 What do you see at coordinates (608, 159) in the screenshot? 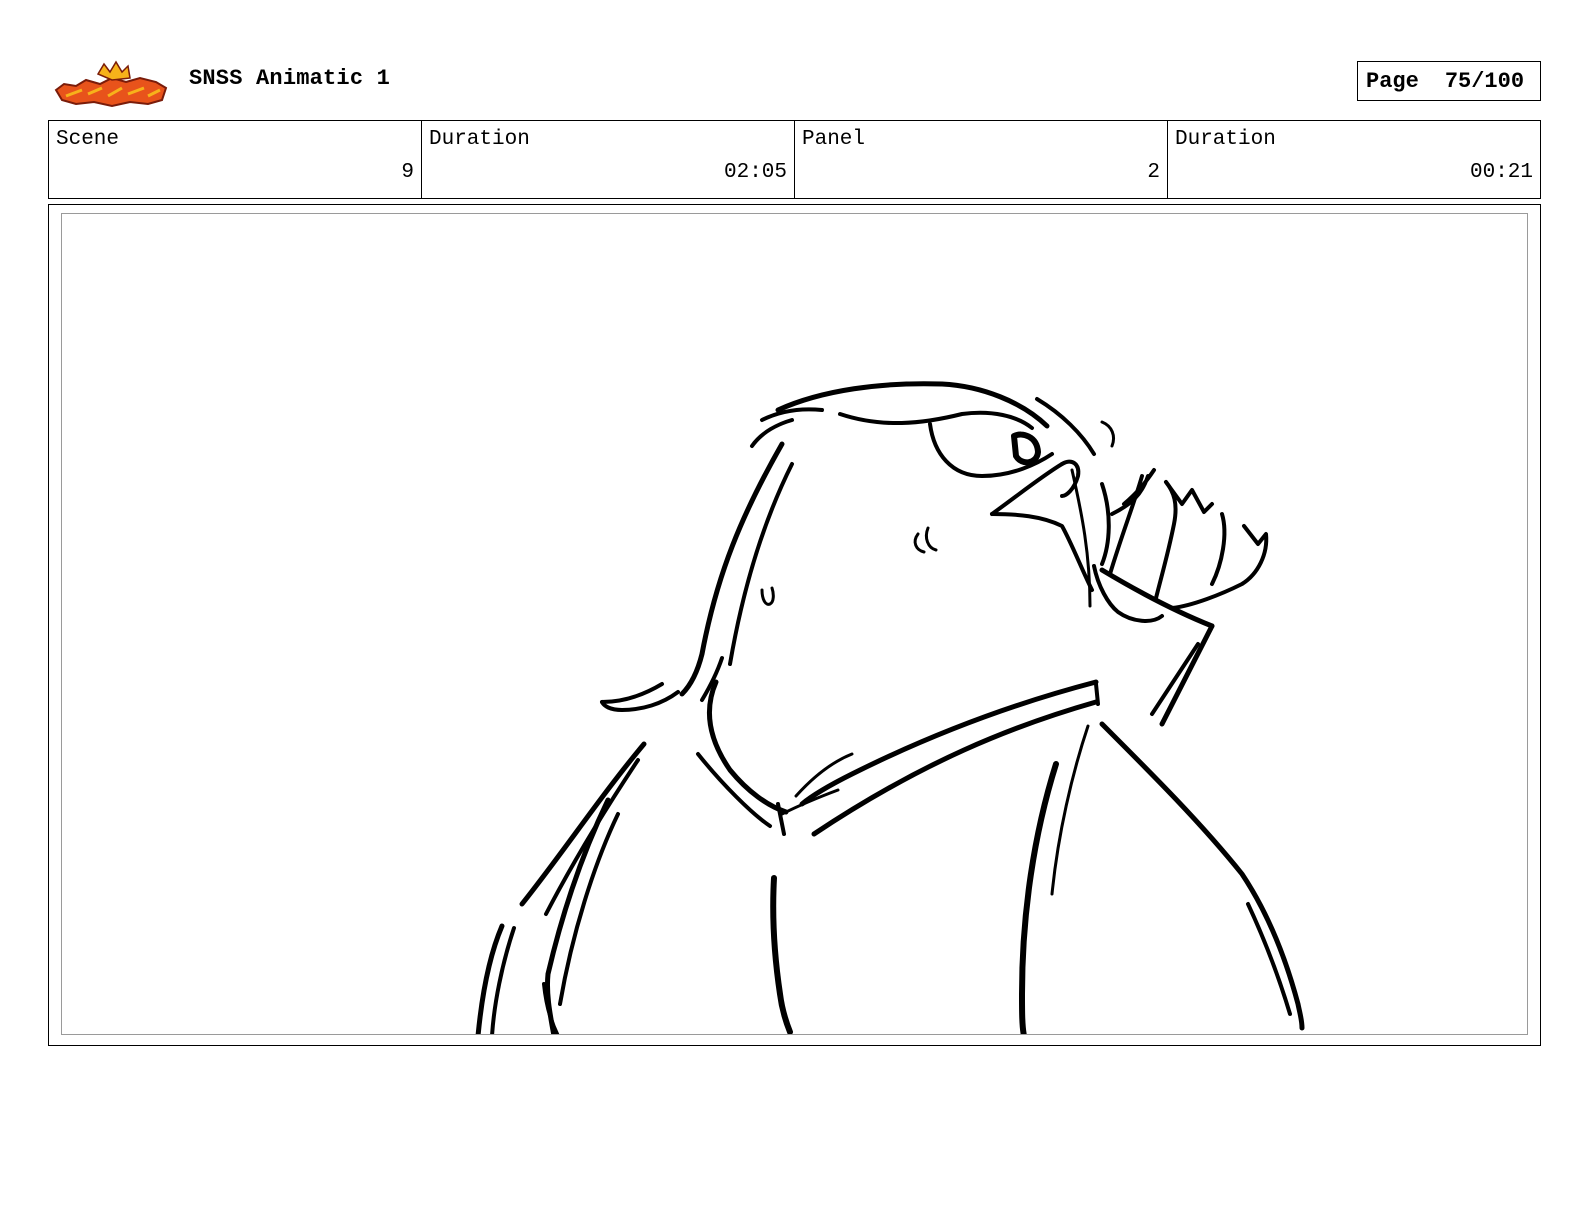
I see `scene-duration-cell: Duration 02:05` at bounding box center [608, 159].